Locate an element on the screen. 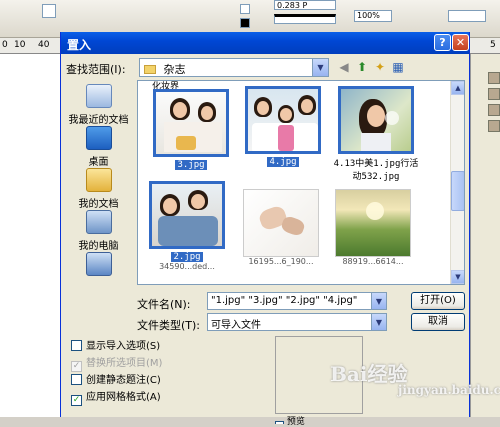 Image resolution: width=500 pixels, height=427 pixels. document-canvas is located at coordinates (30, 235).